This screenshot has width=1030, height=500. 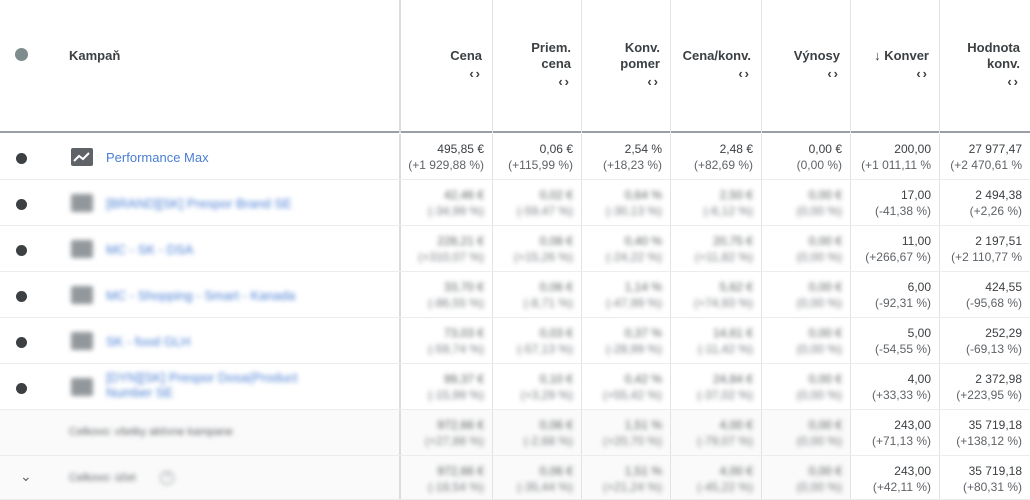 What do you see at coordinates (898, 249) in the screenshot?
I see `metric-value: 11,00 (+266,67 %)` at bounding box center [898, 249].